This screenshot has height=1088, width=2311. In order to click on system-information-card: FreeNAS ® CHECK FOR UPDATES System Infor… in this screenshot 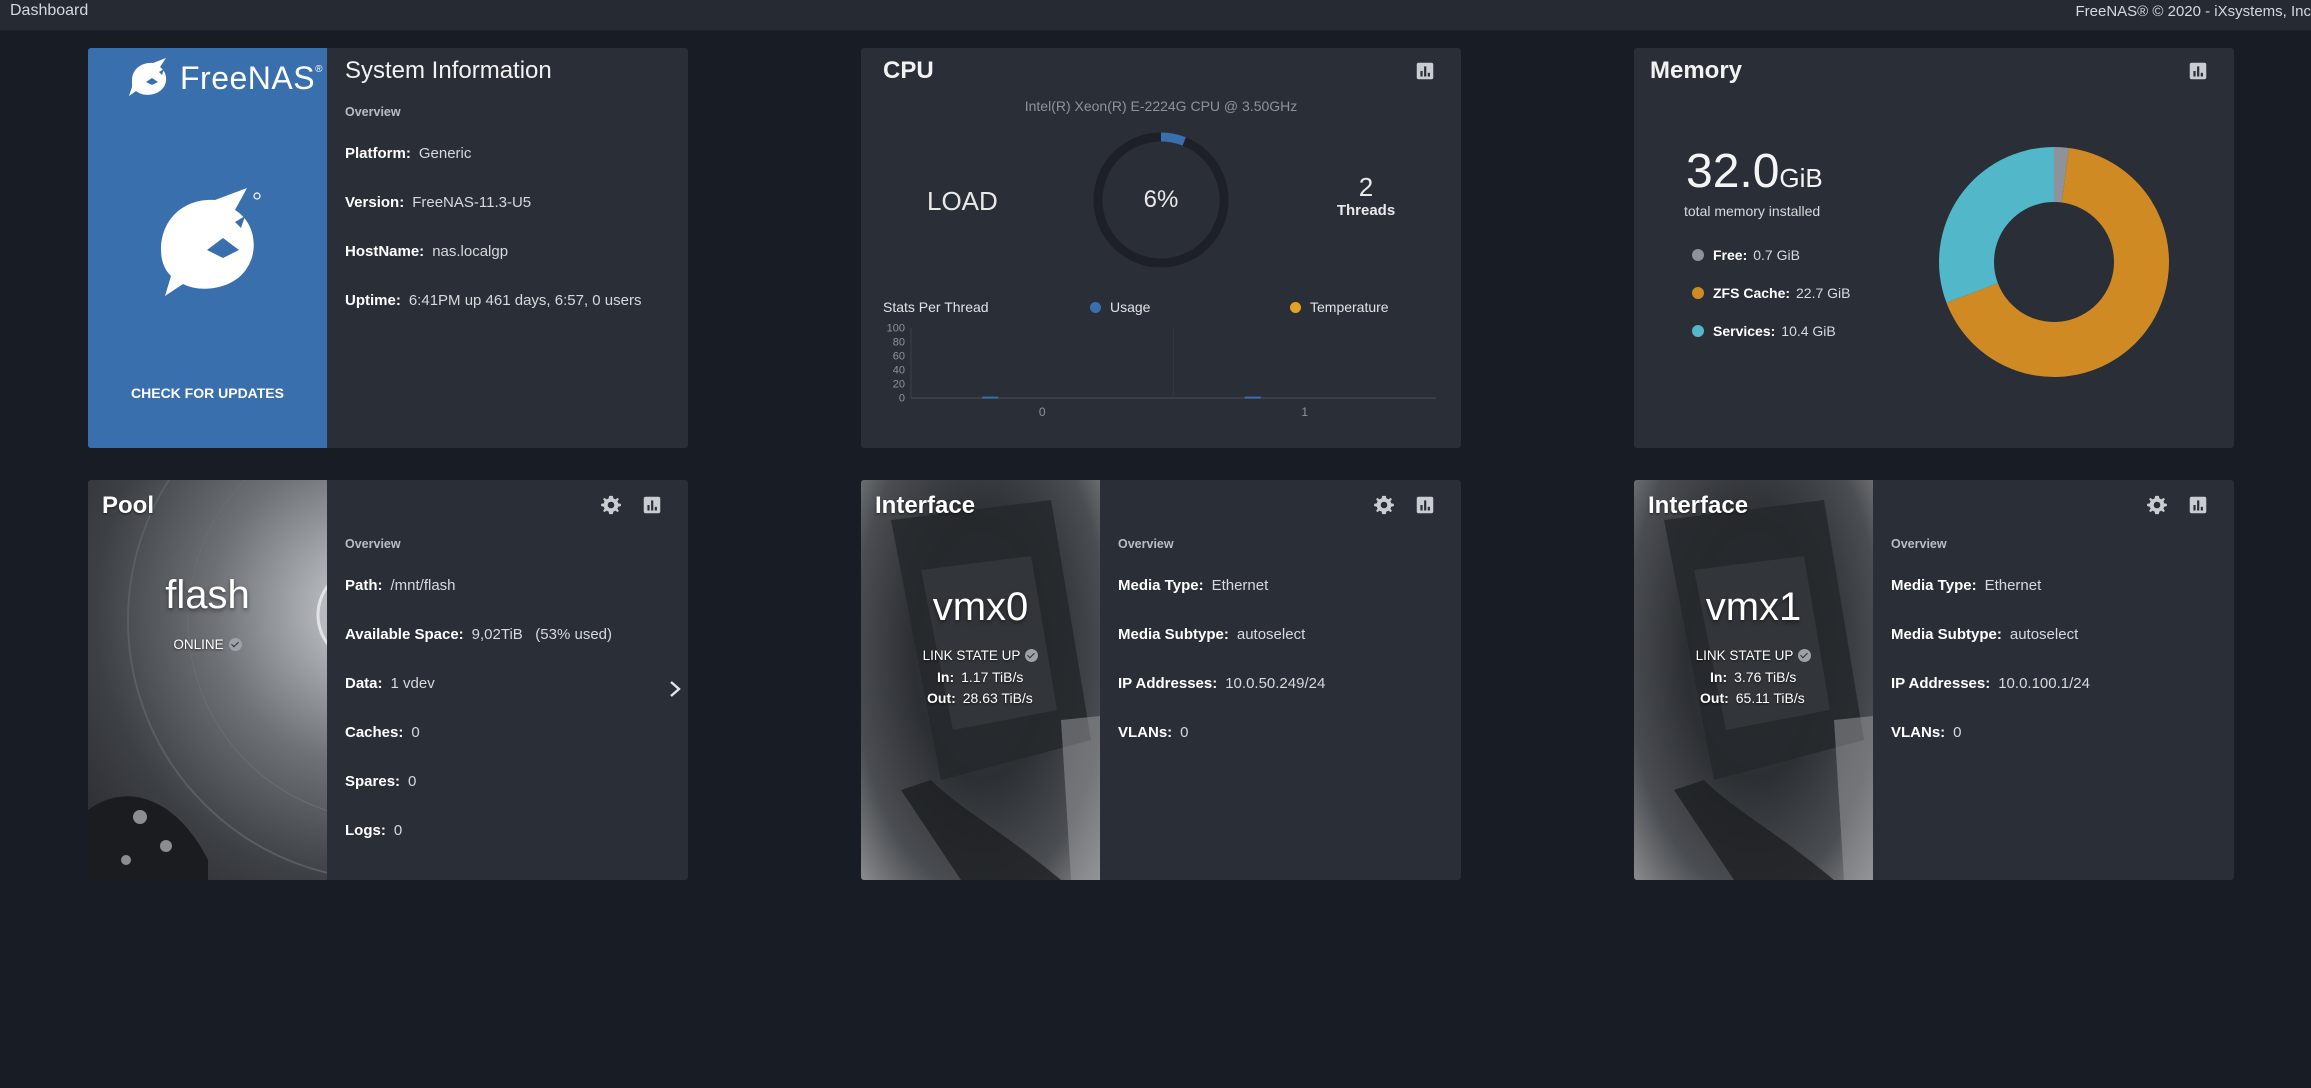, I will do `click(388, 248)`.